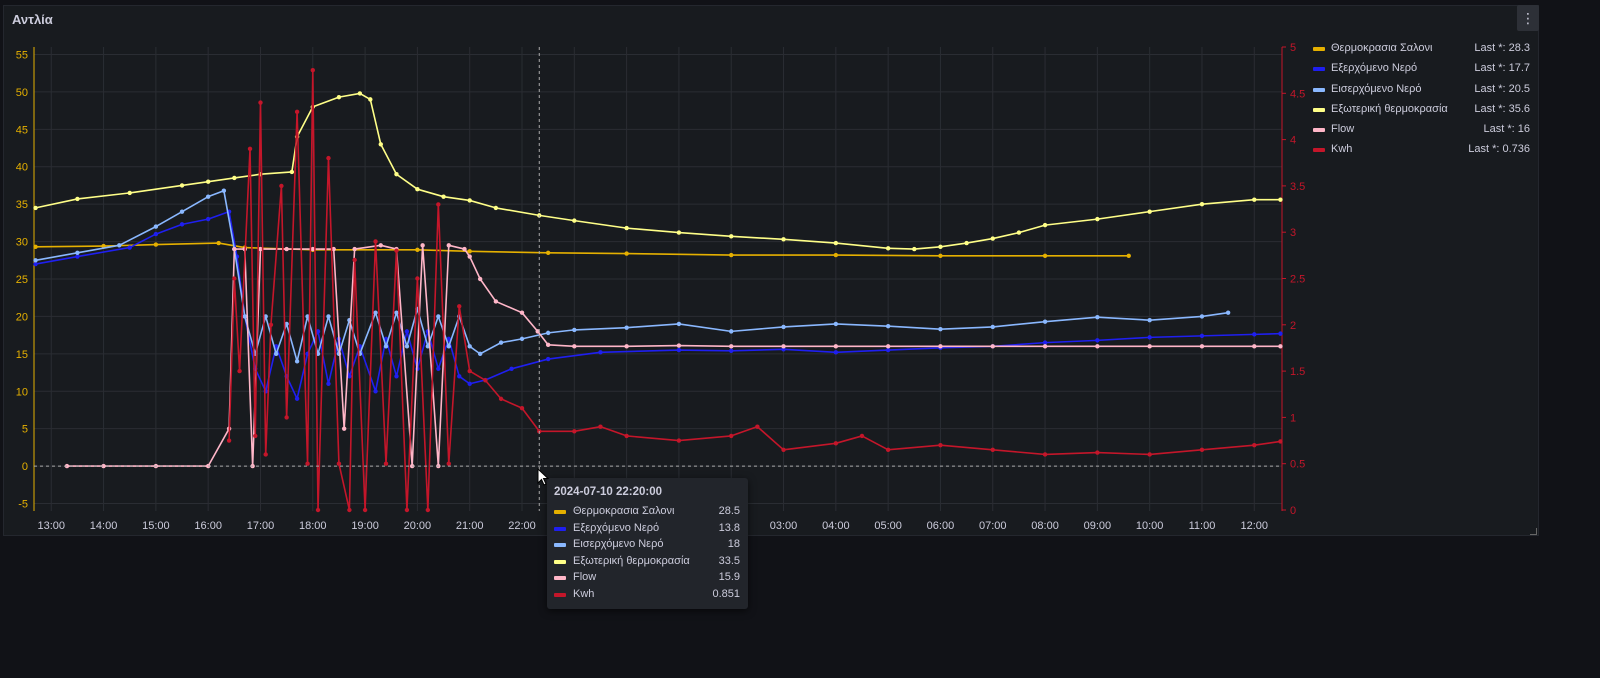 The width and height of the screenshot is (1600, 678). What do you see at coordinates (1506, 129) in the screenshot?
I see `legend-last-value: Last *: 16` at bounding box center [1506, 129].